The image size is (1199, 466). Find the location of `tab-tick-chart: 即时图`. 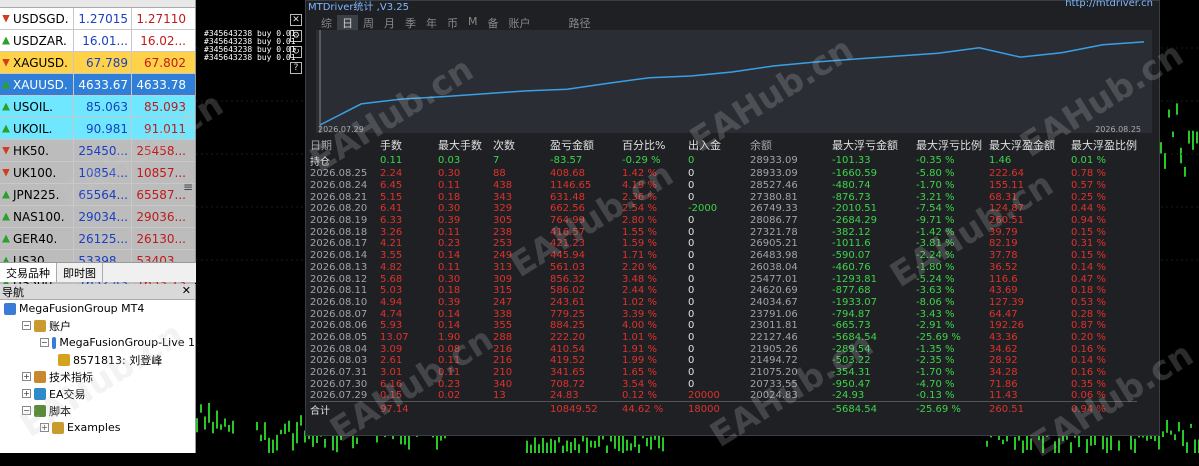

tab-tick-chart: 即时图 is located at coordinates (80, 272).